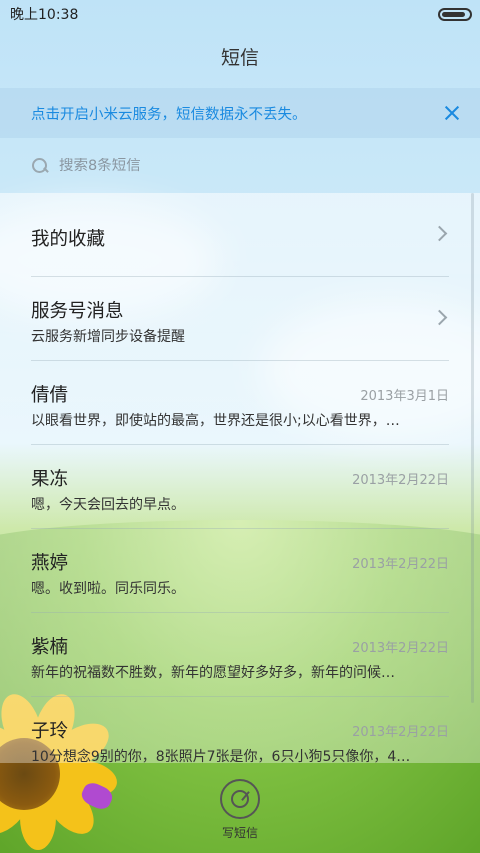  Describe the element at coordinates (108, 505) in the screenshot. I see `message-preview: 嗯，今天会回去的早点。` at that location.